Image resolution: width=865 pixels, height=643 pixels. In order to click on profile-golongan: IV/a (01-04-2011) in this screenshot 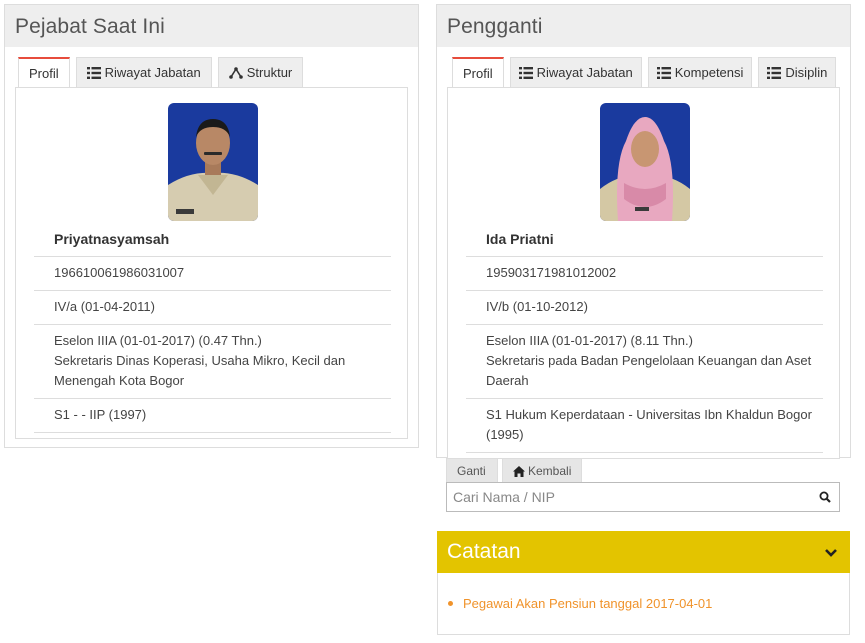, I will do `click(212, 308)`.